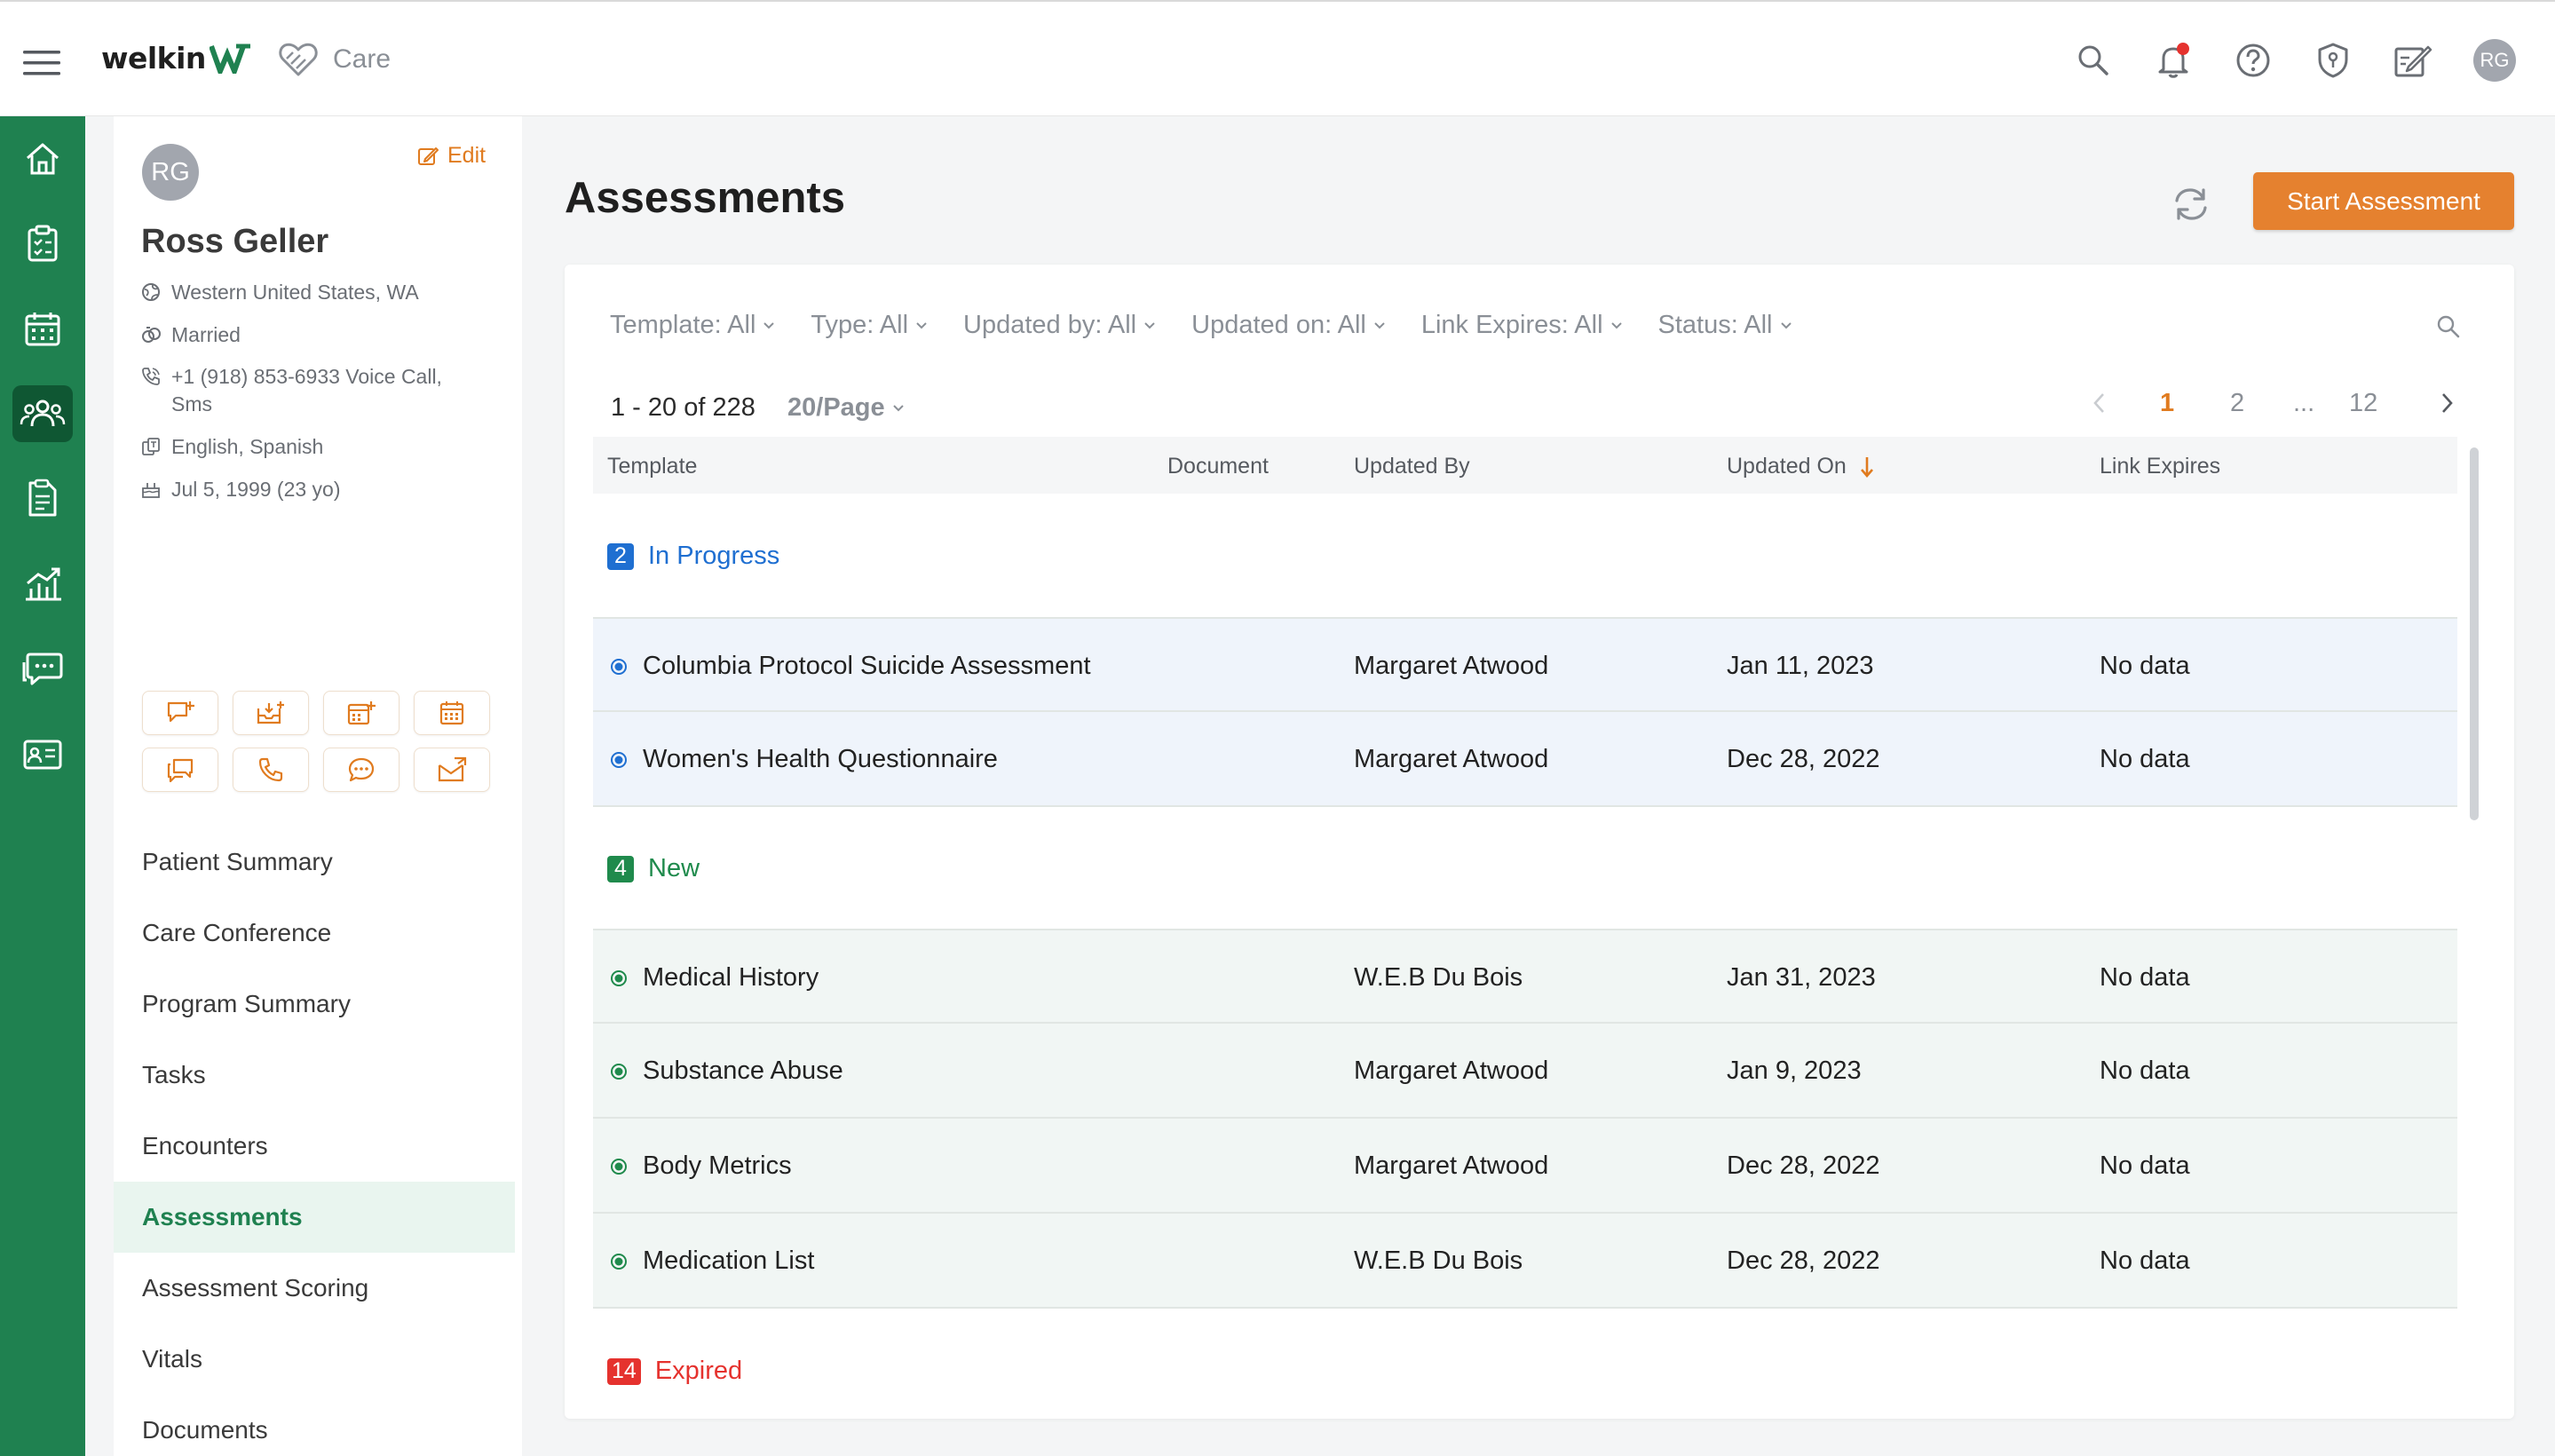 The width and height of the screenshot is (2555, 1456). What do you see at coordinates (42, 413) in the screenshot?
I see `patients-icon` at bounding box center [42, 413].